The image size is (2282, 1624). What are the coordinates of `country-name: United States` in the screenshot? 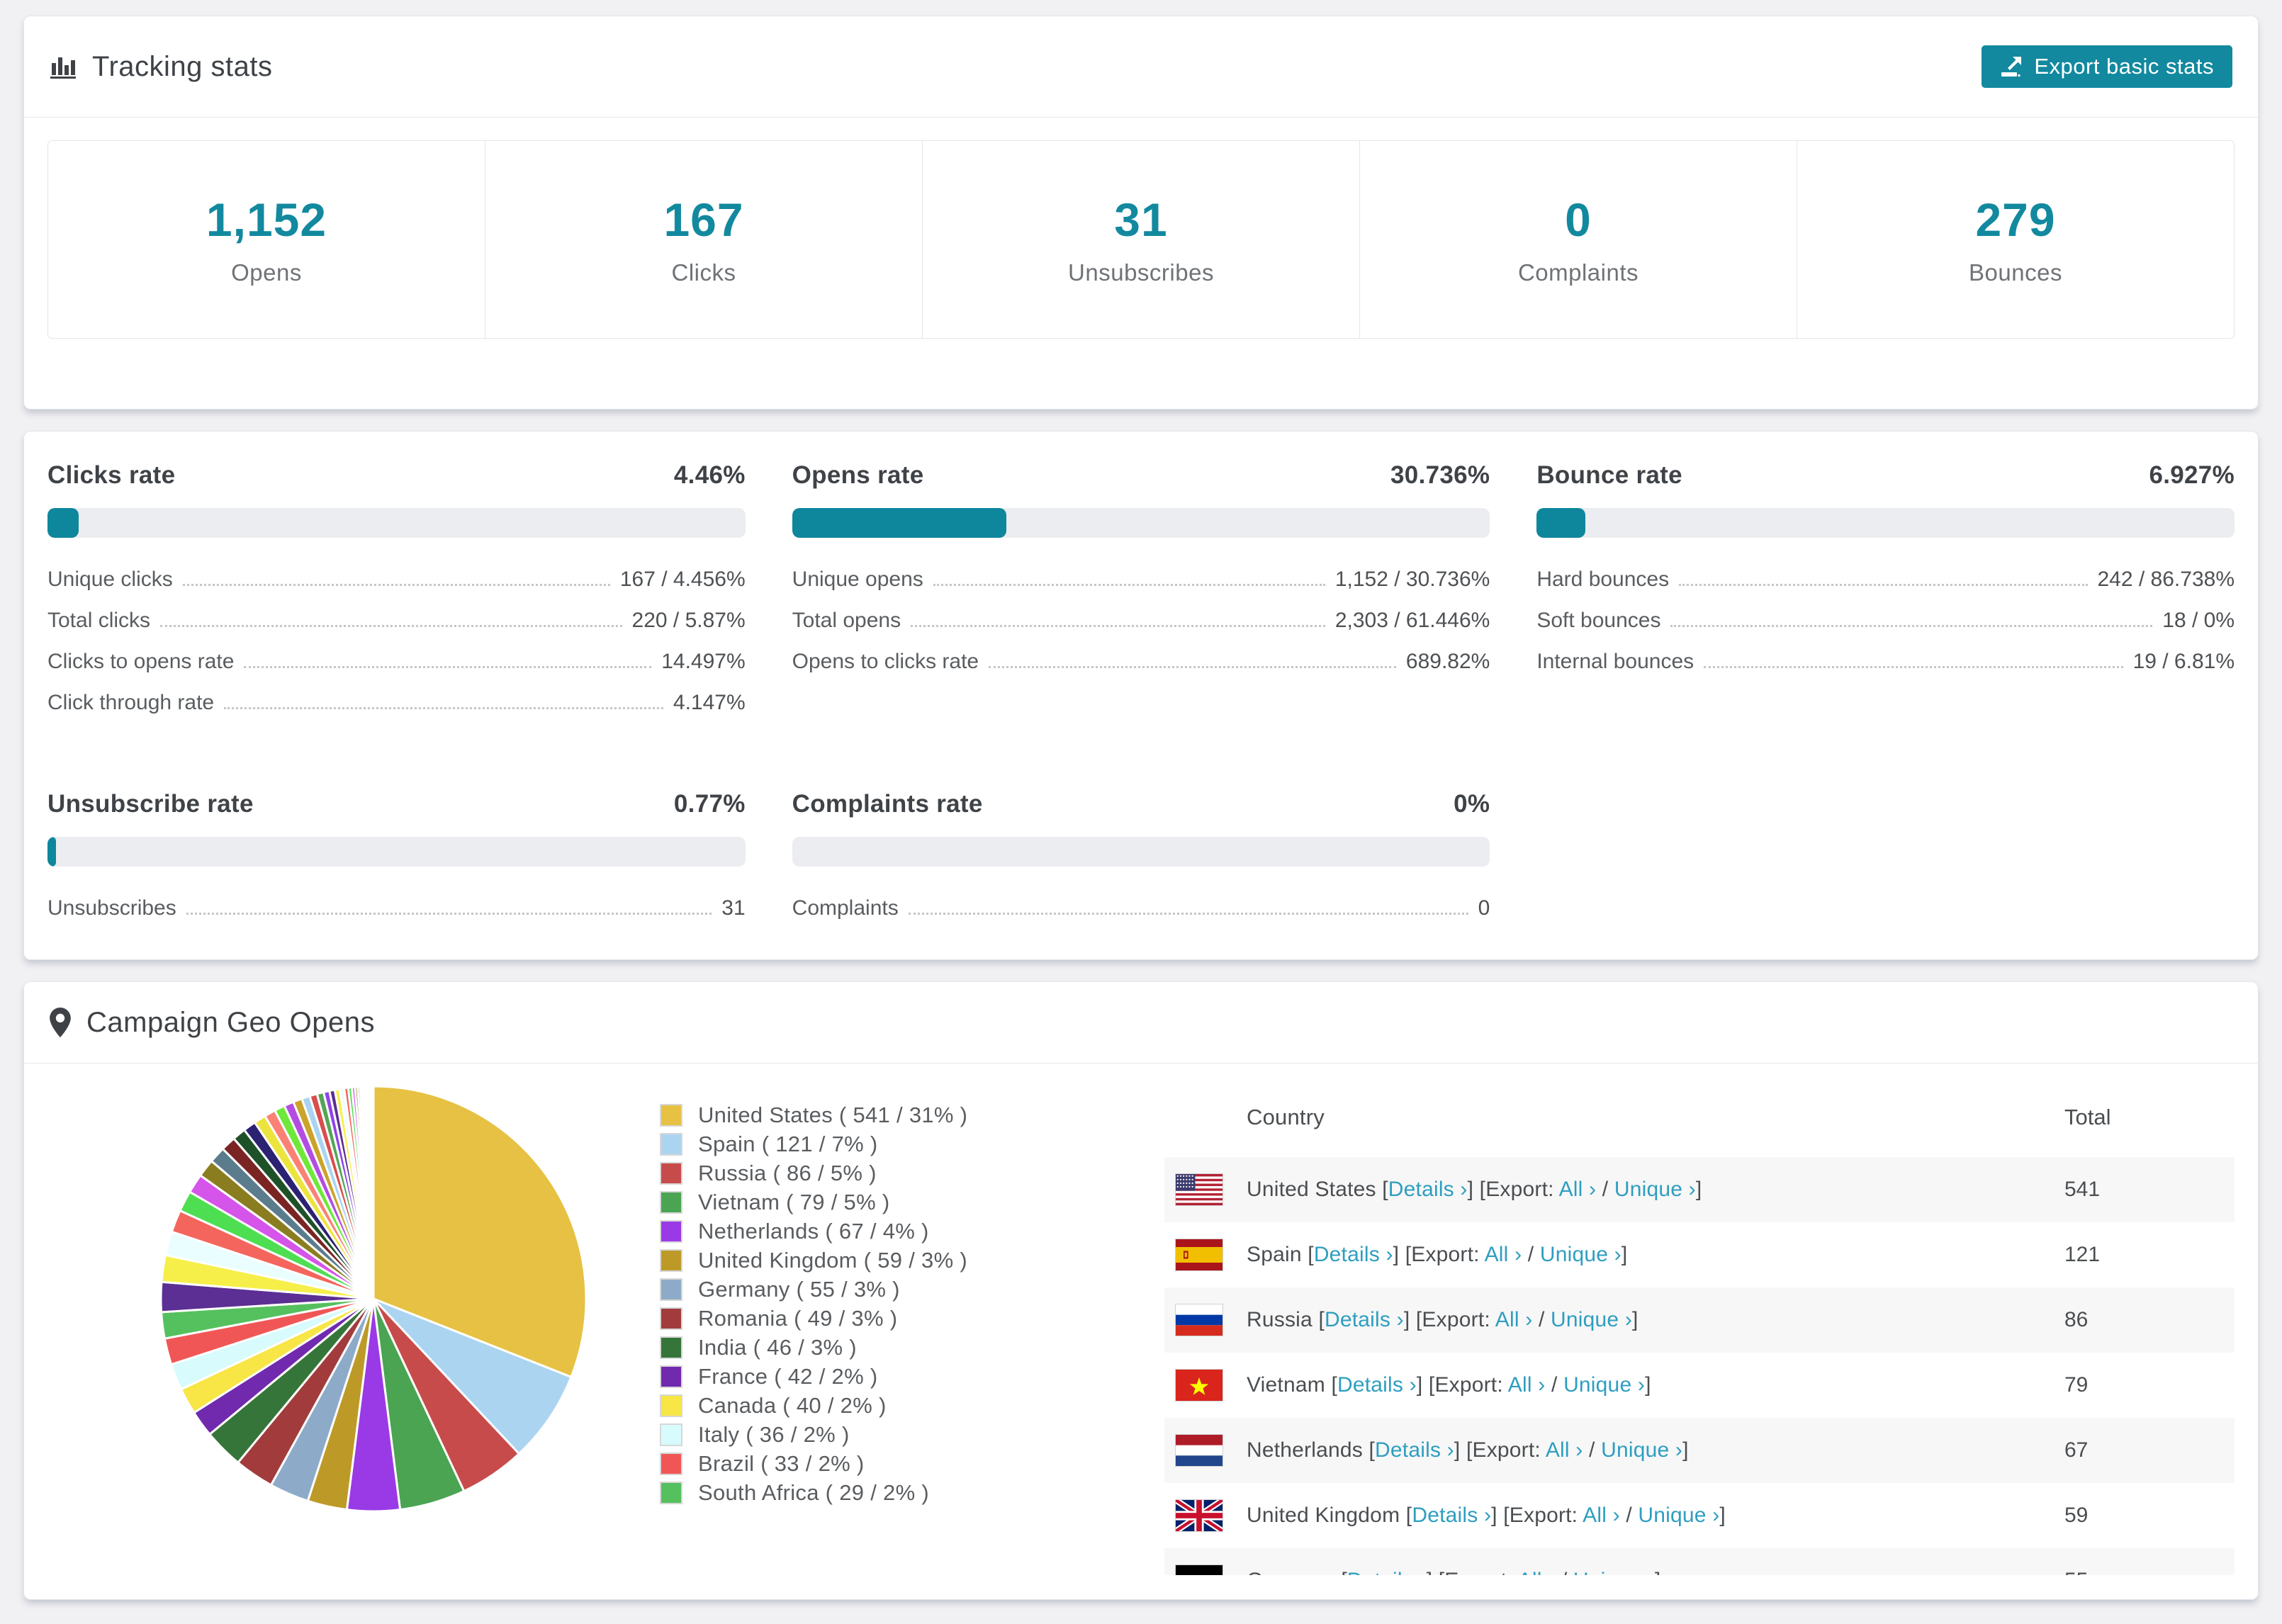 It's located at (1311, 1190).